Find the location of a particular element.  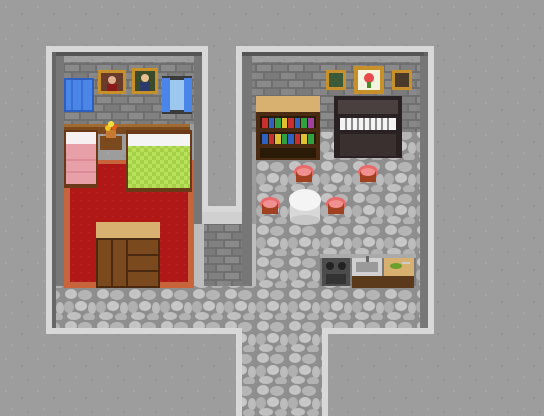

left-room-side-wall is located at coordinates (60, 171).